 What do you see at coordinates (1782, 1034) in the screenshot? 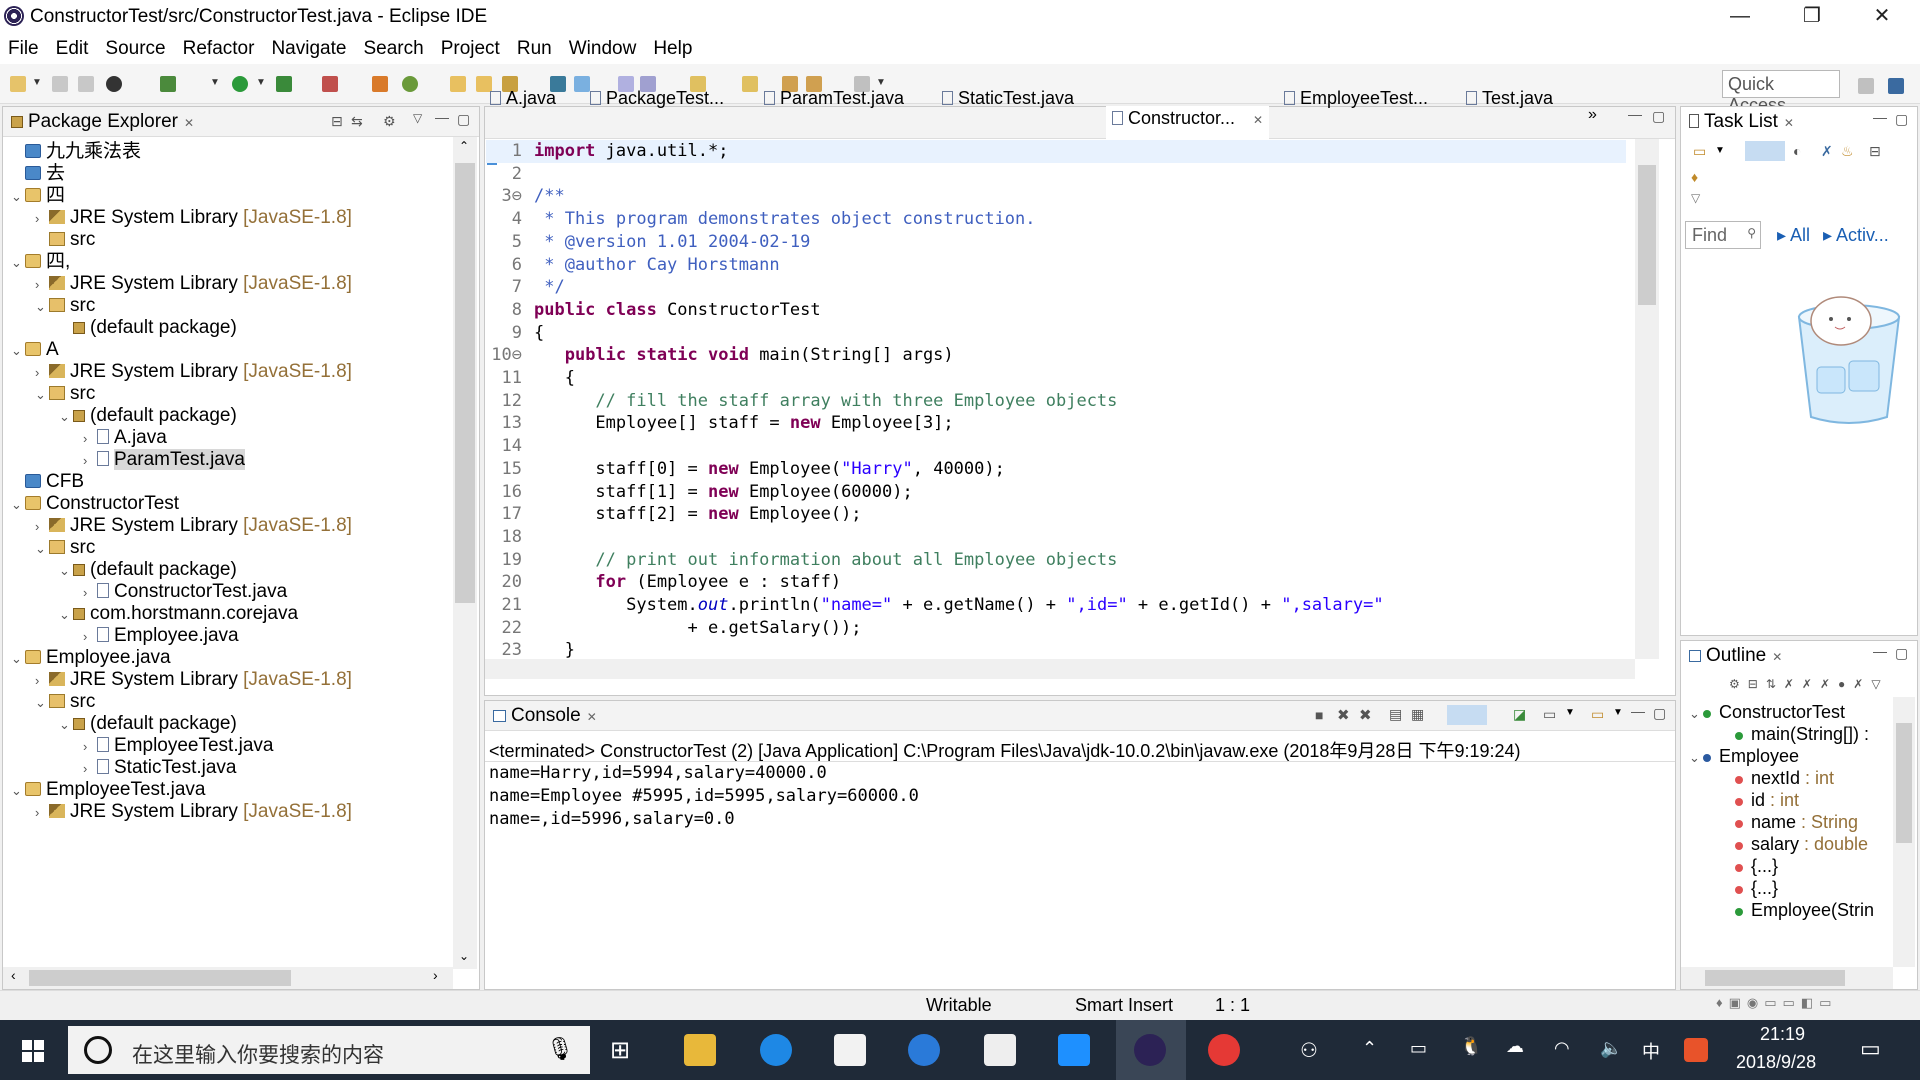
I see `clock-time: 21:19` at bounding box center [1782, 1034].